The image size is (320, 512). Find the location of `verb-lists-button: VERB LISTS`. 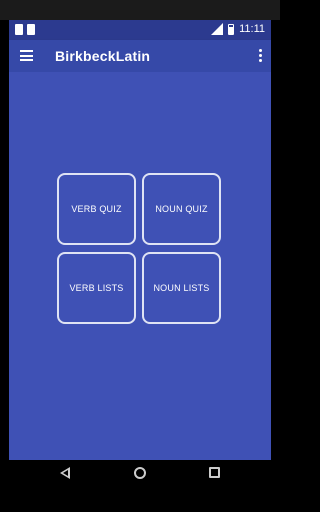

verb-lists-button: VERB LISTS is located at coordinates (96, 288).